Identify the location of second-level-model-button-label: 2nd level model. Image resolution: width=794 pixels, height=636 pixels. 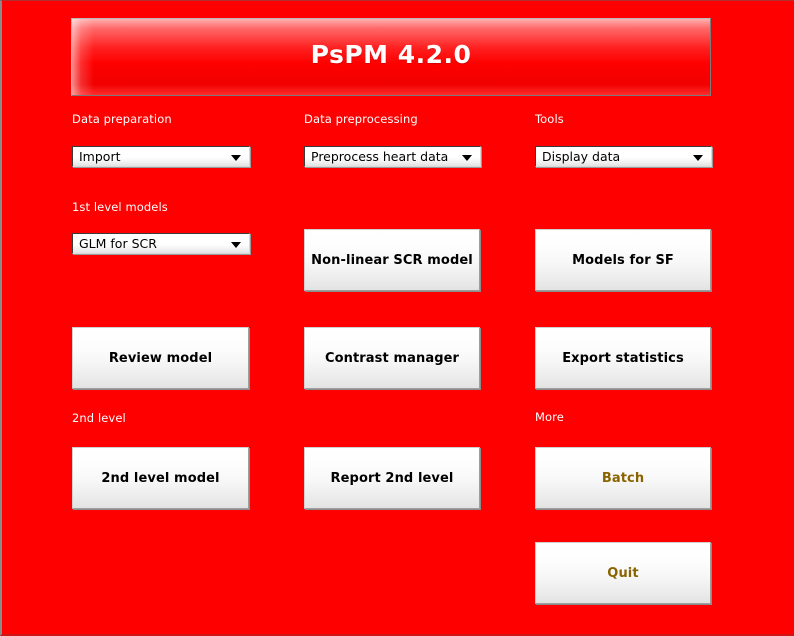
(160, 478).